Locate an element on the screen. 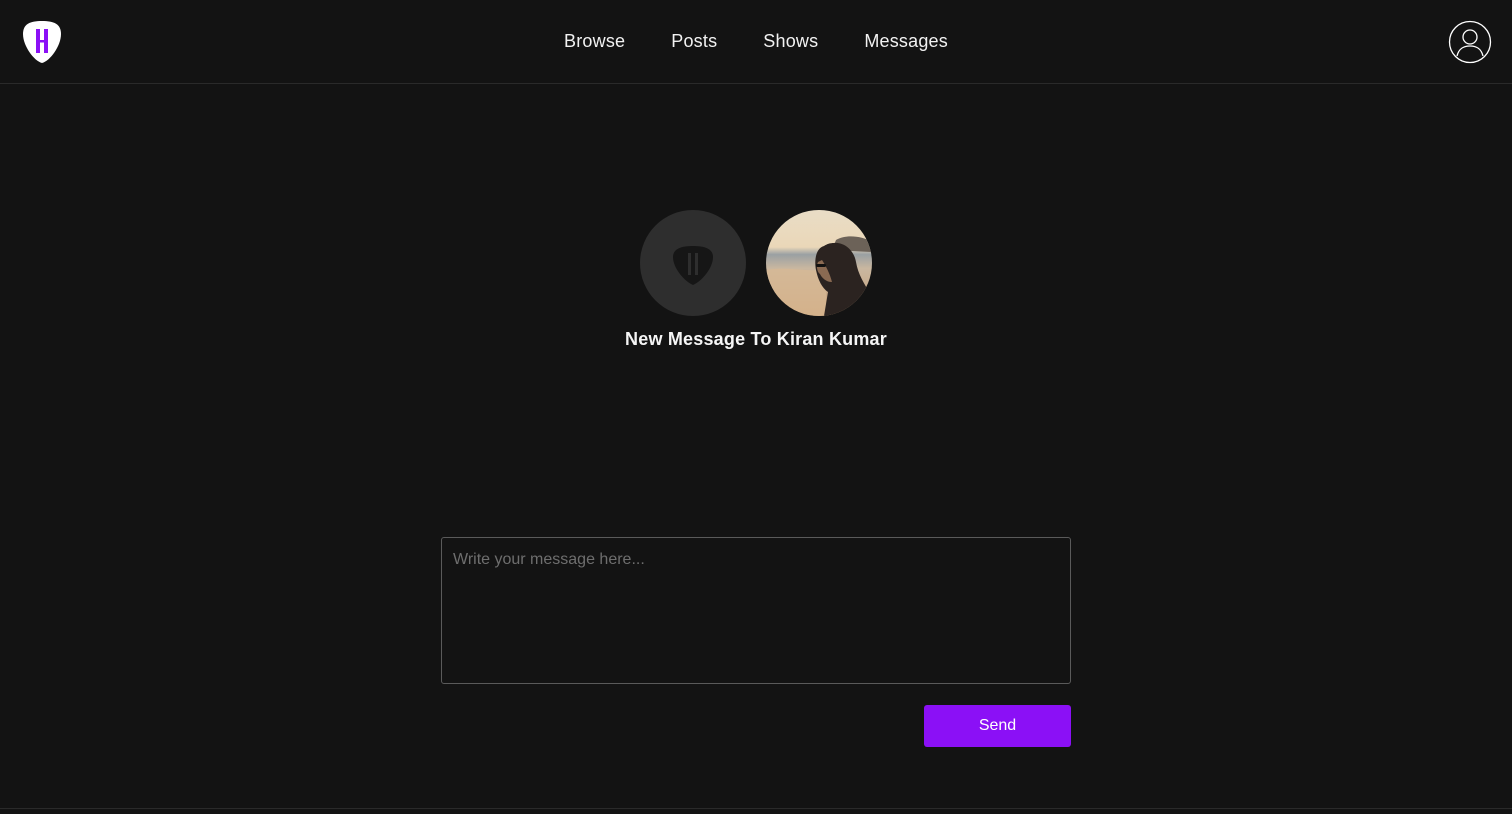 The height and width of the screenshot is (814, 1512). message-input is located at coordinates (756, 610).